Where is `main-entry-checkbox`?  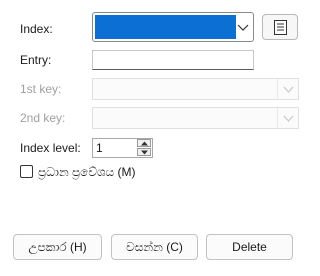 main-entry-checkbox is located at coordinates (26, 171).